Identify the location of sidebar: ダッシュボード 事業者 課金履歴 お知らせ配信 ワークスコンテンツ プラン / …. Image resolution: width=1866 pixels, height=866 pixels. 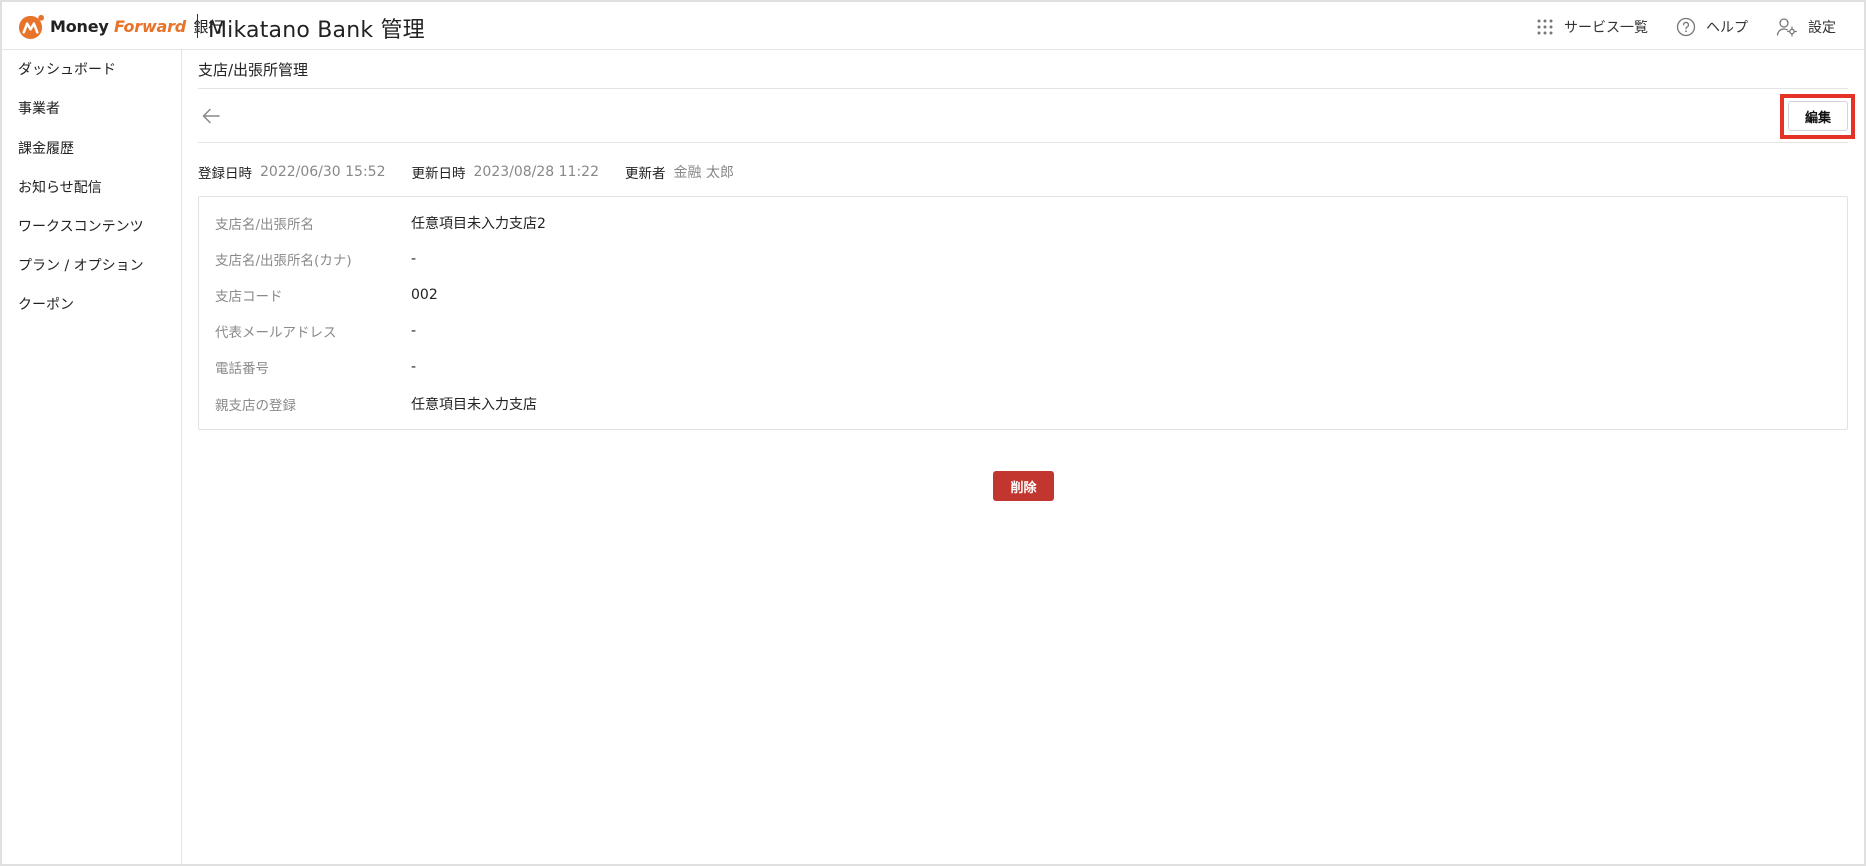
(92, 457).